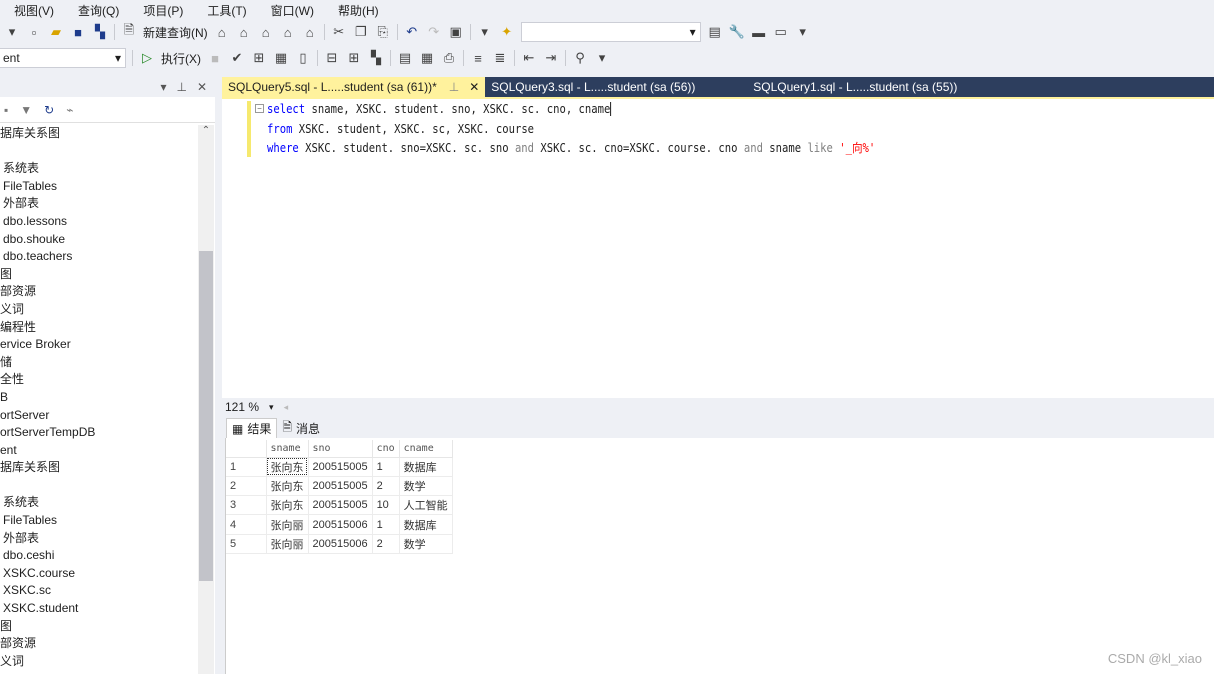 The image size is (1214, 674). I want to click on tree-item: 全性, so click(99, 380).